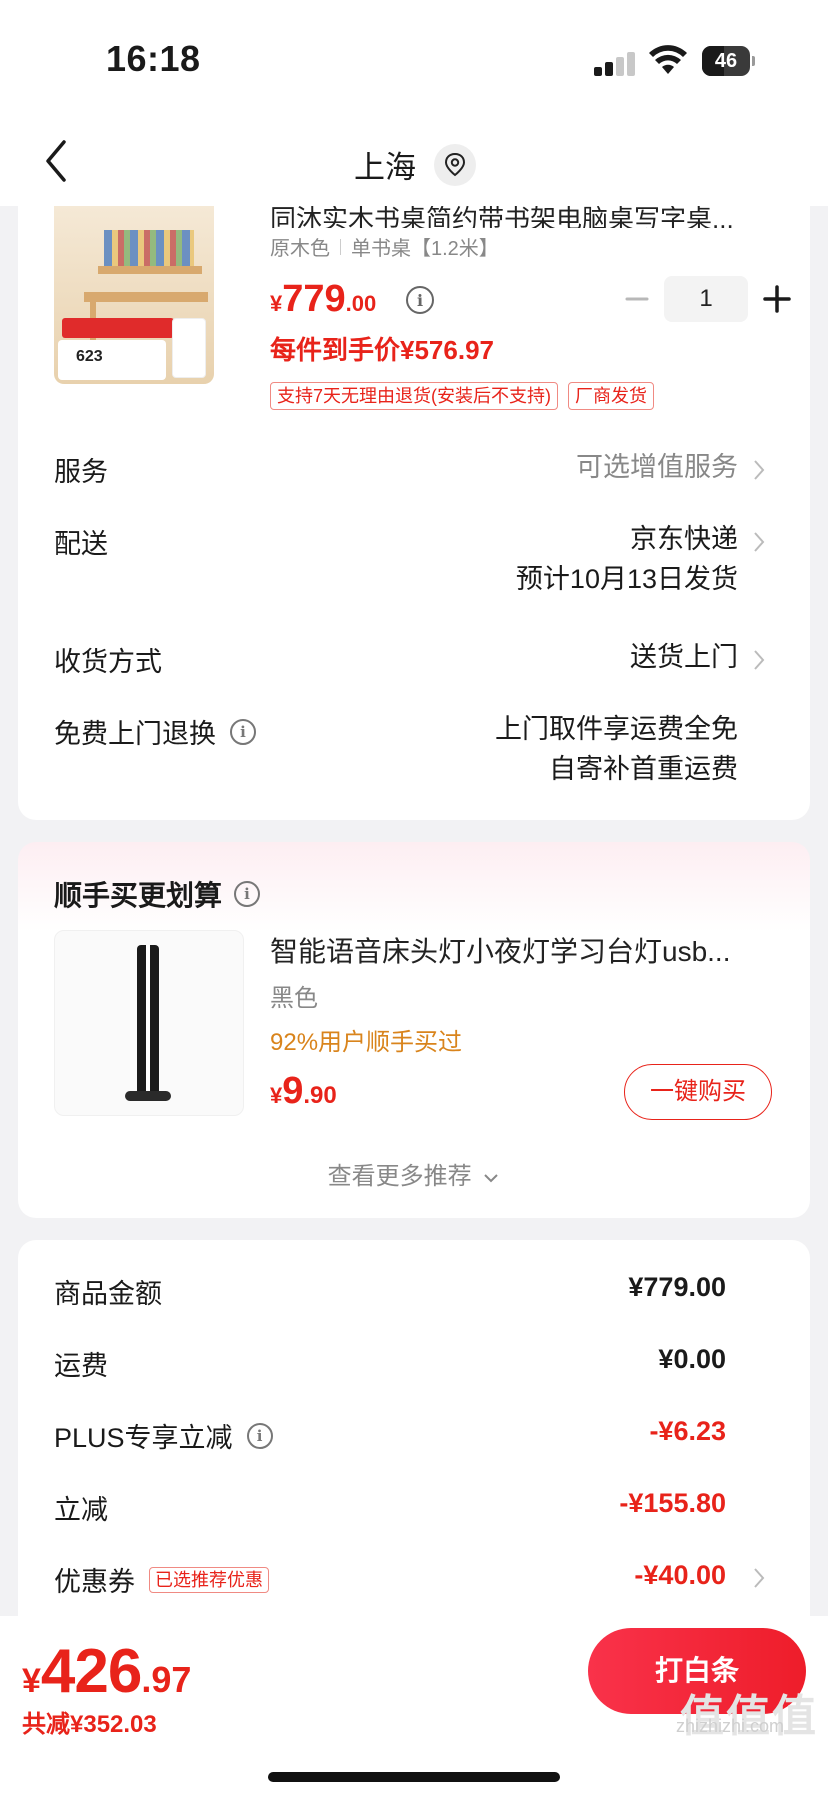  Describe the element at coordinates (135, 734) in the screenshot. I see `free-return-label: 免费上门退换` at that location.